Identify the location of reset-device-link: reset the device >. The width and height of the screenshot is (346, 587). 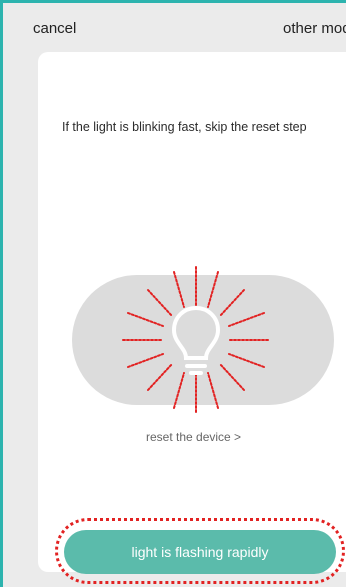
(193, 437).